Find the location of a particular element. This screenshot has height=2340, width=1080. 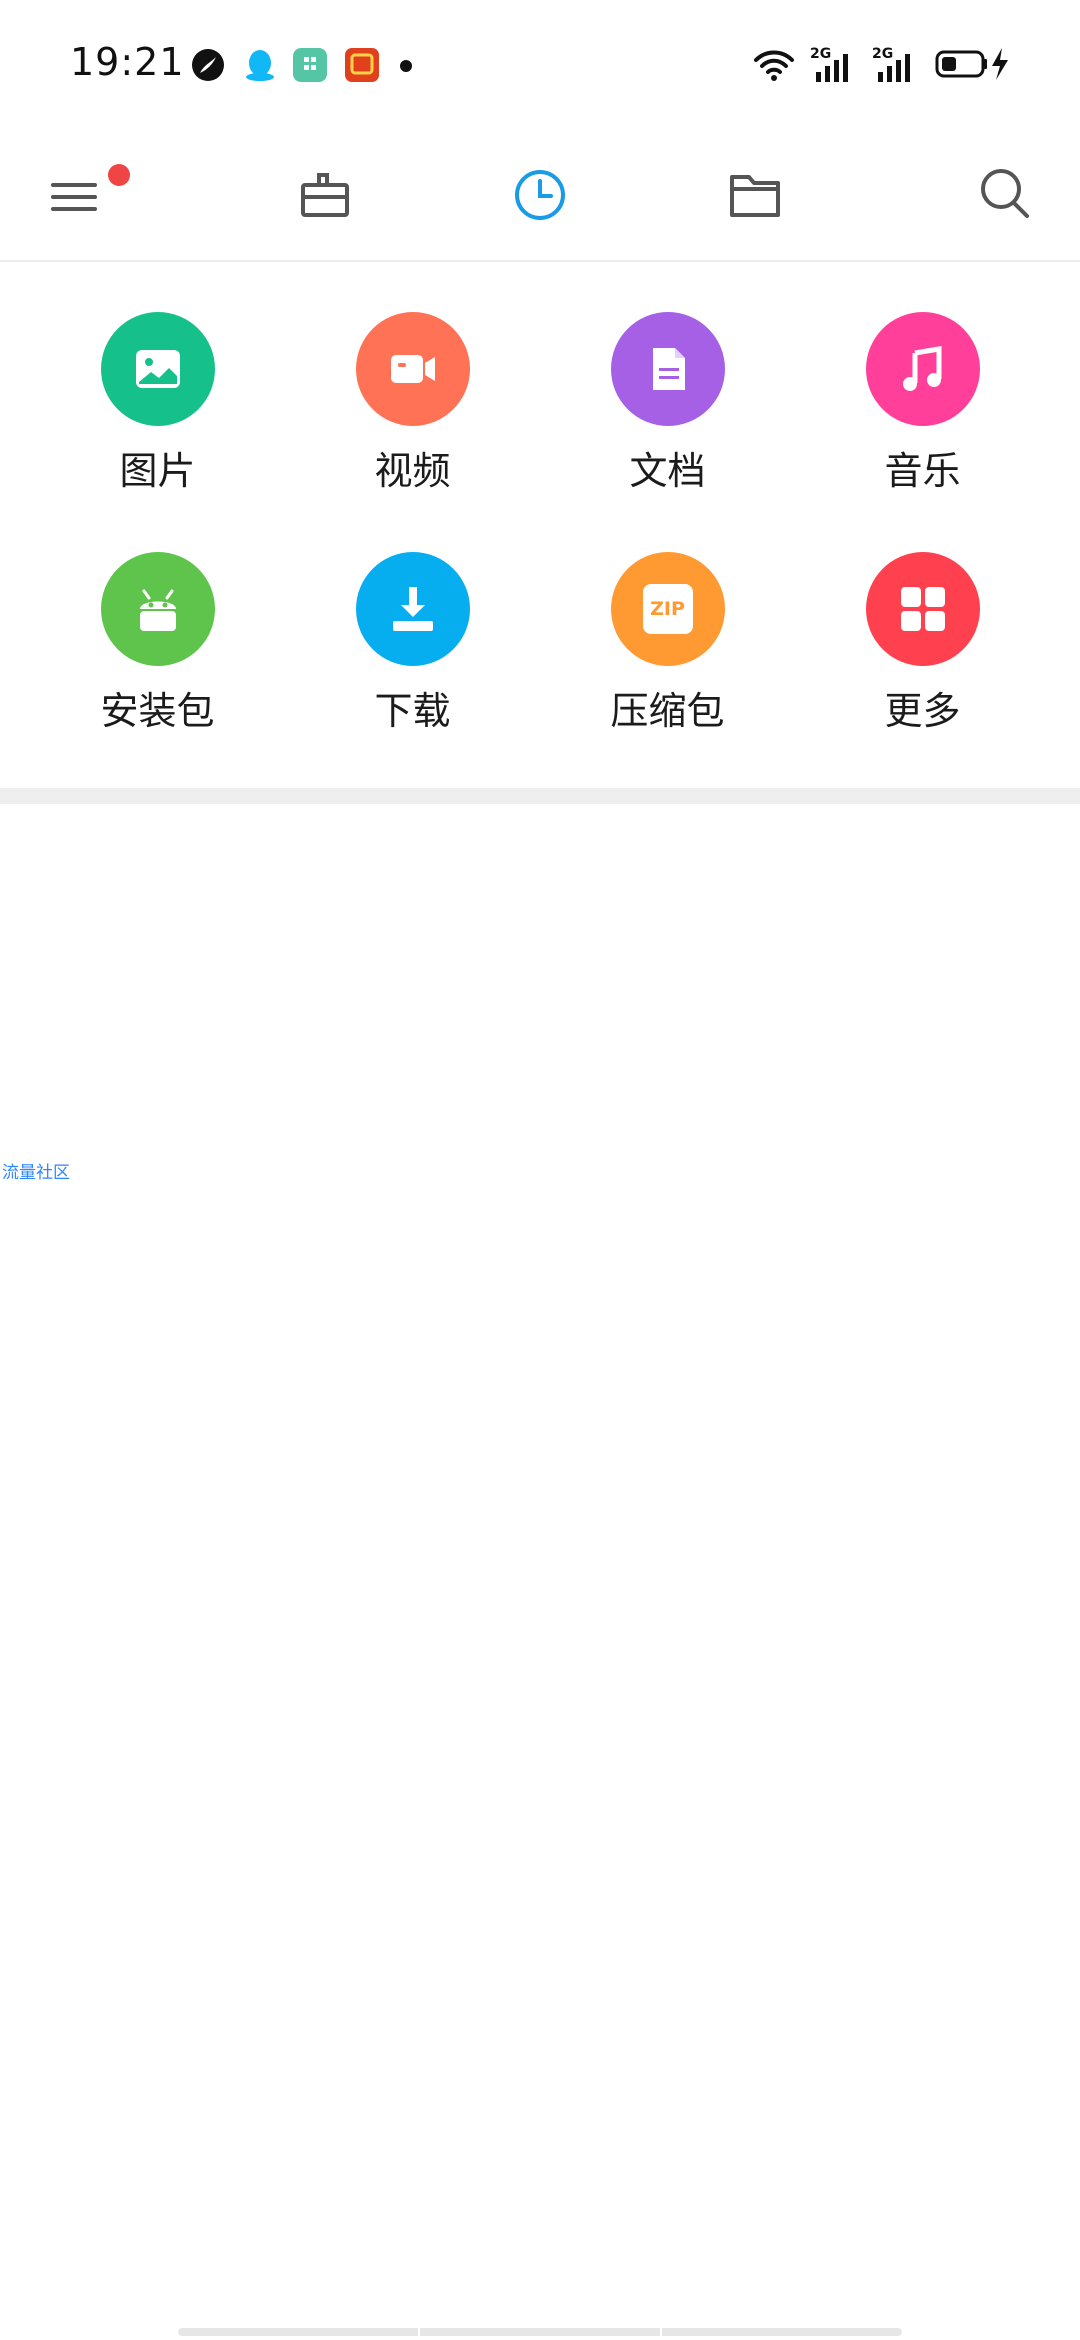

category-apks-label: 安装包 is located at coordinates (157, 711).